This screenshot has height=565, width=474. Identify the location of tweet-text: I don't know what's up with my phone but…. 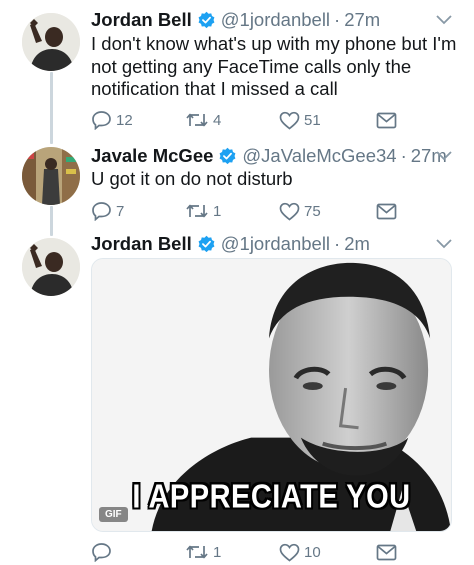
(274, 66).